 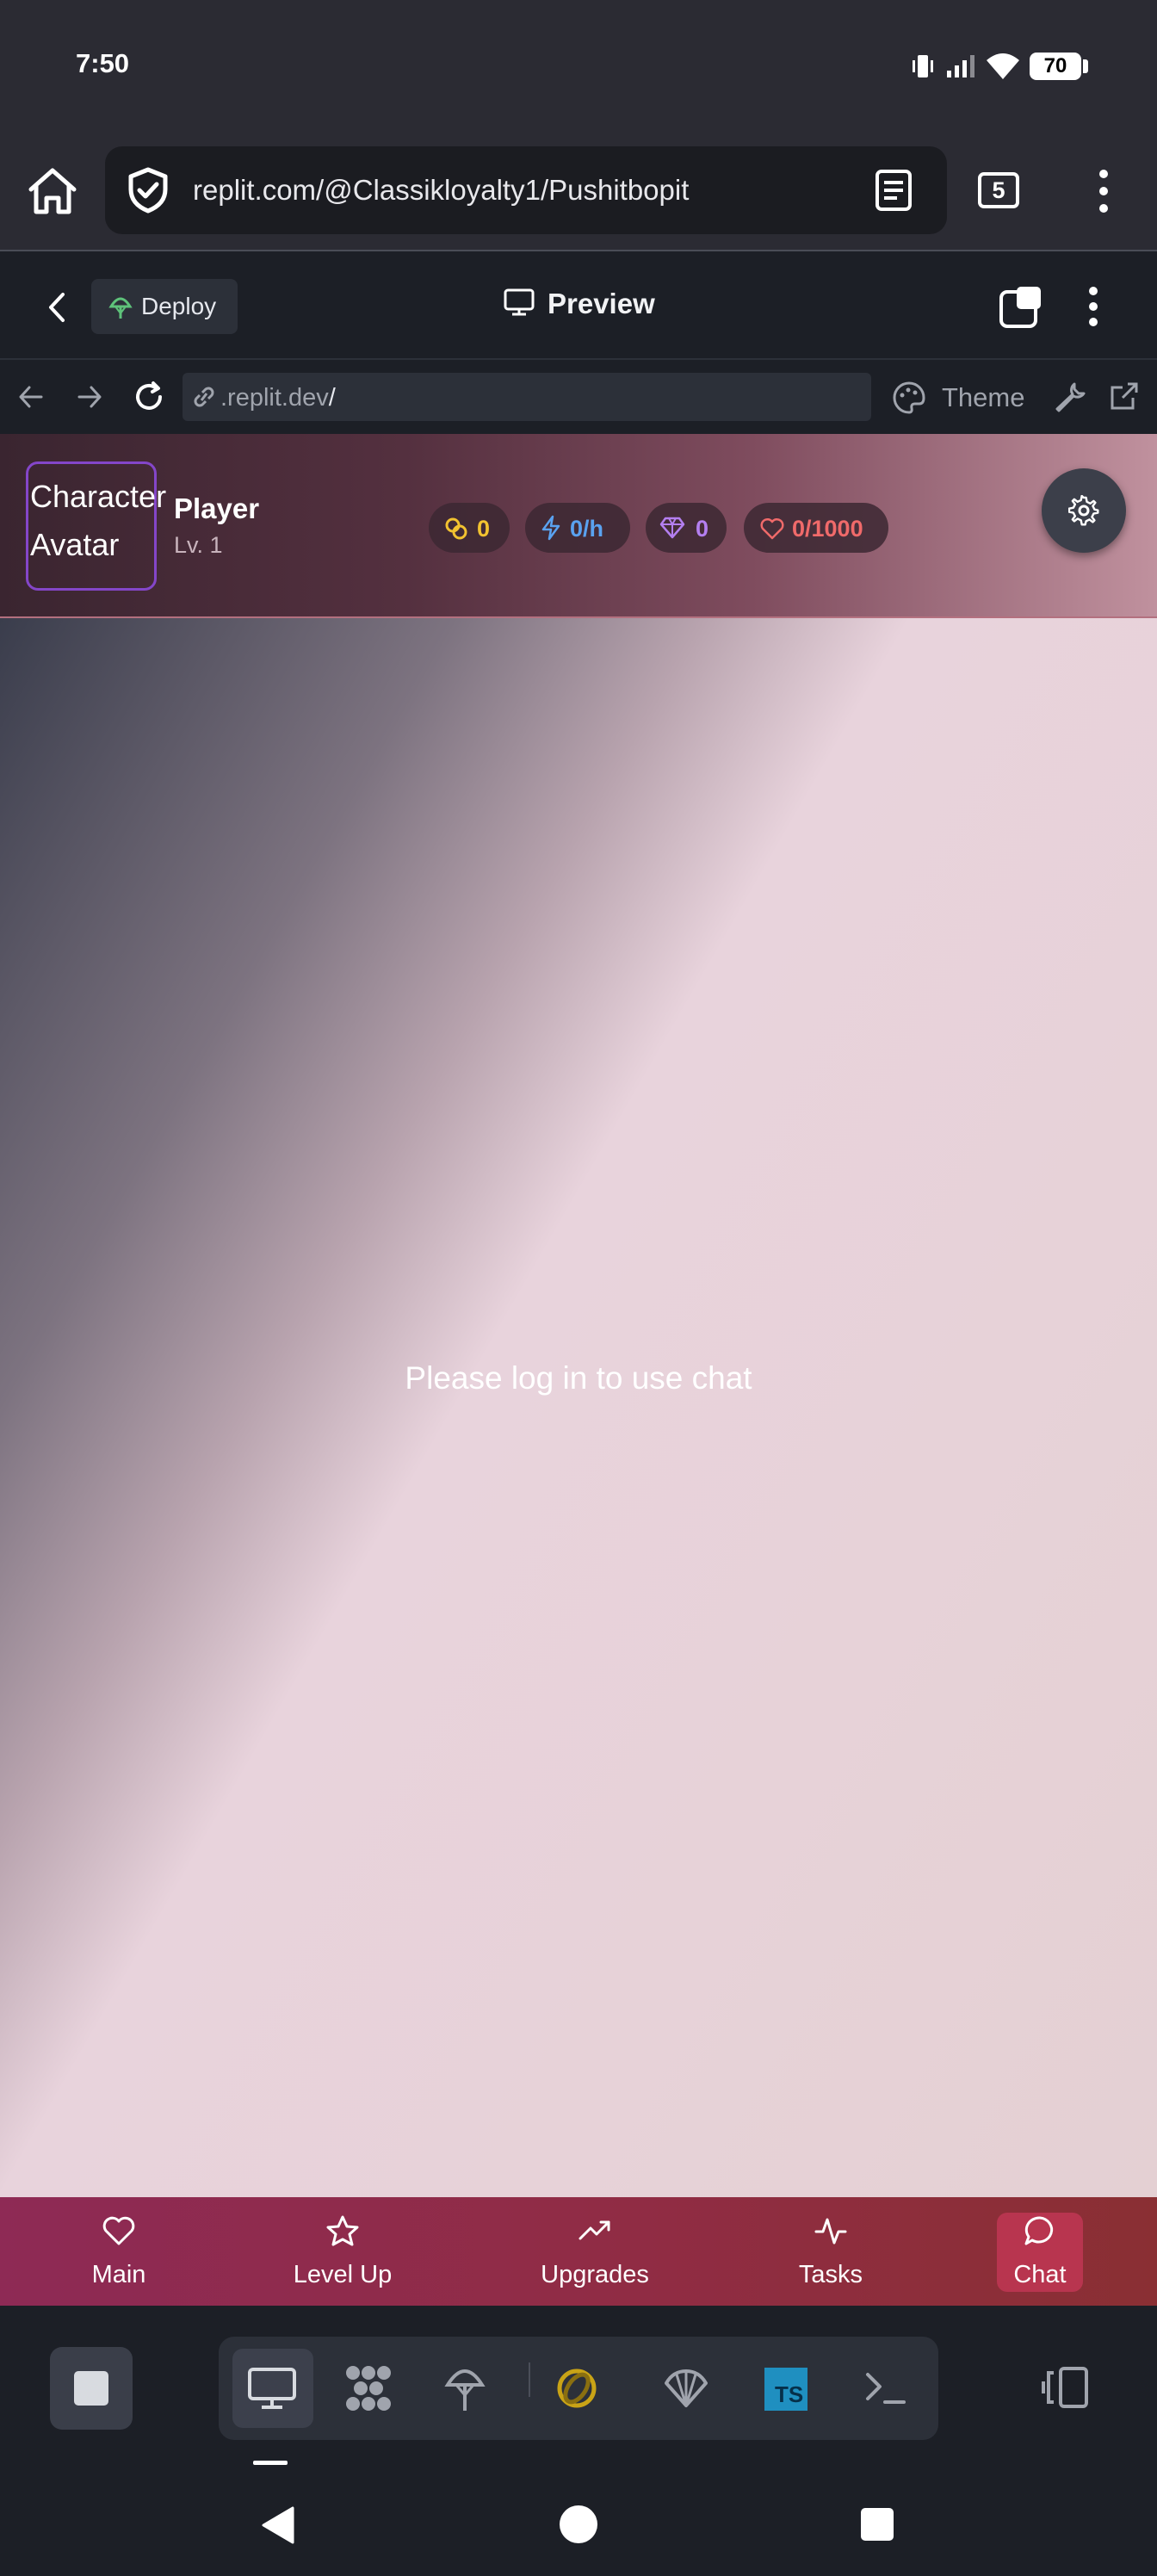 What do you see at coordinates (595, 2230) in the screenshot?
I see `trending-up-icon` at bounding box center [595, 2230].